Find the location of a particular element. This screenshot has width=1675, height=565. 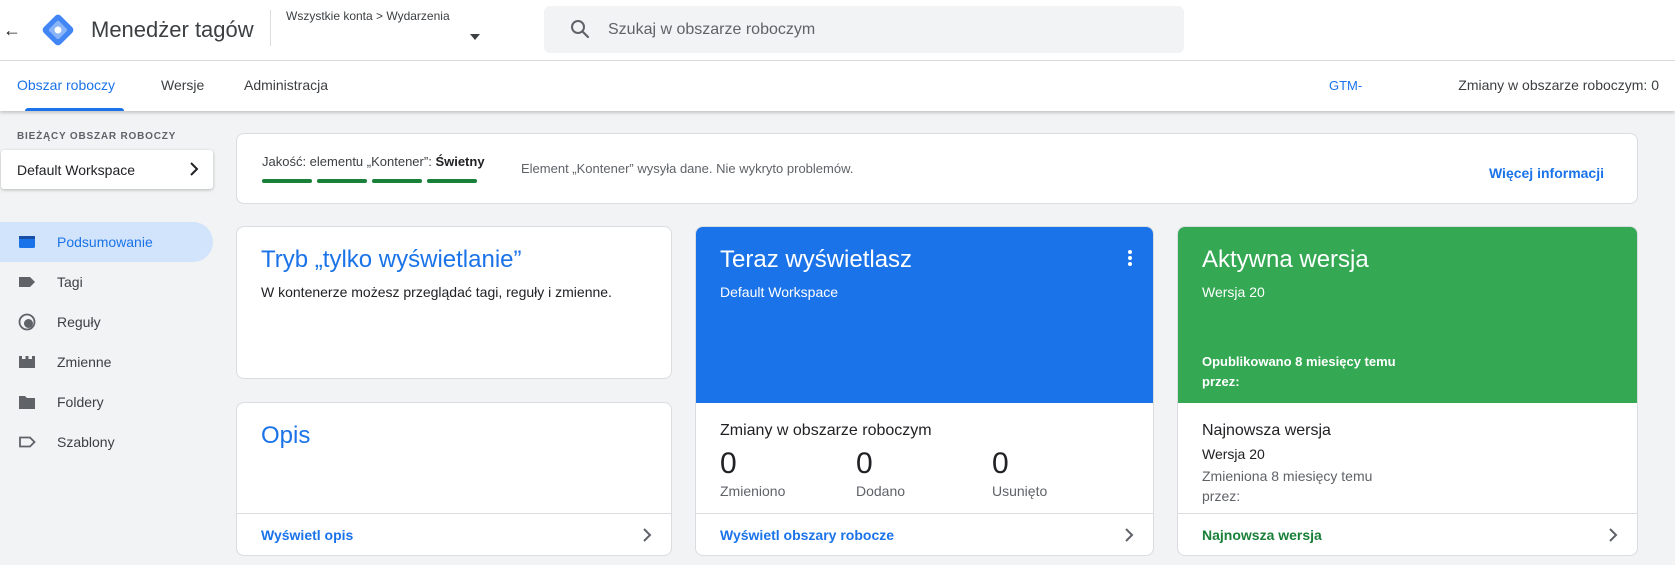

variable-icon is located at coordinates (27, 362).